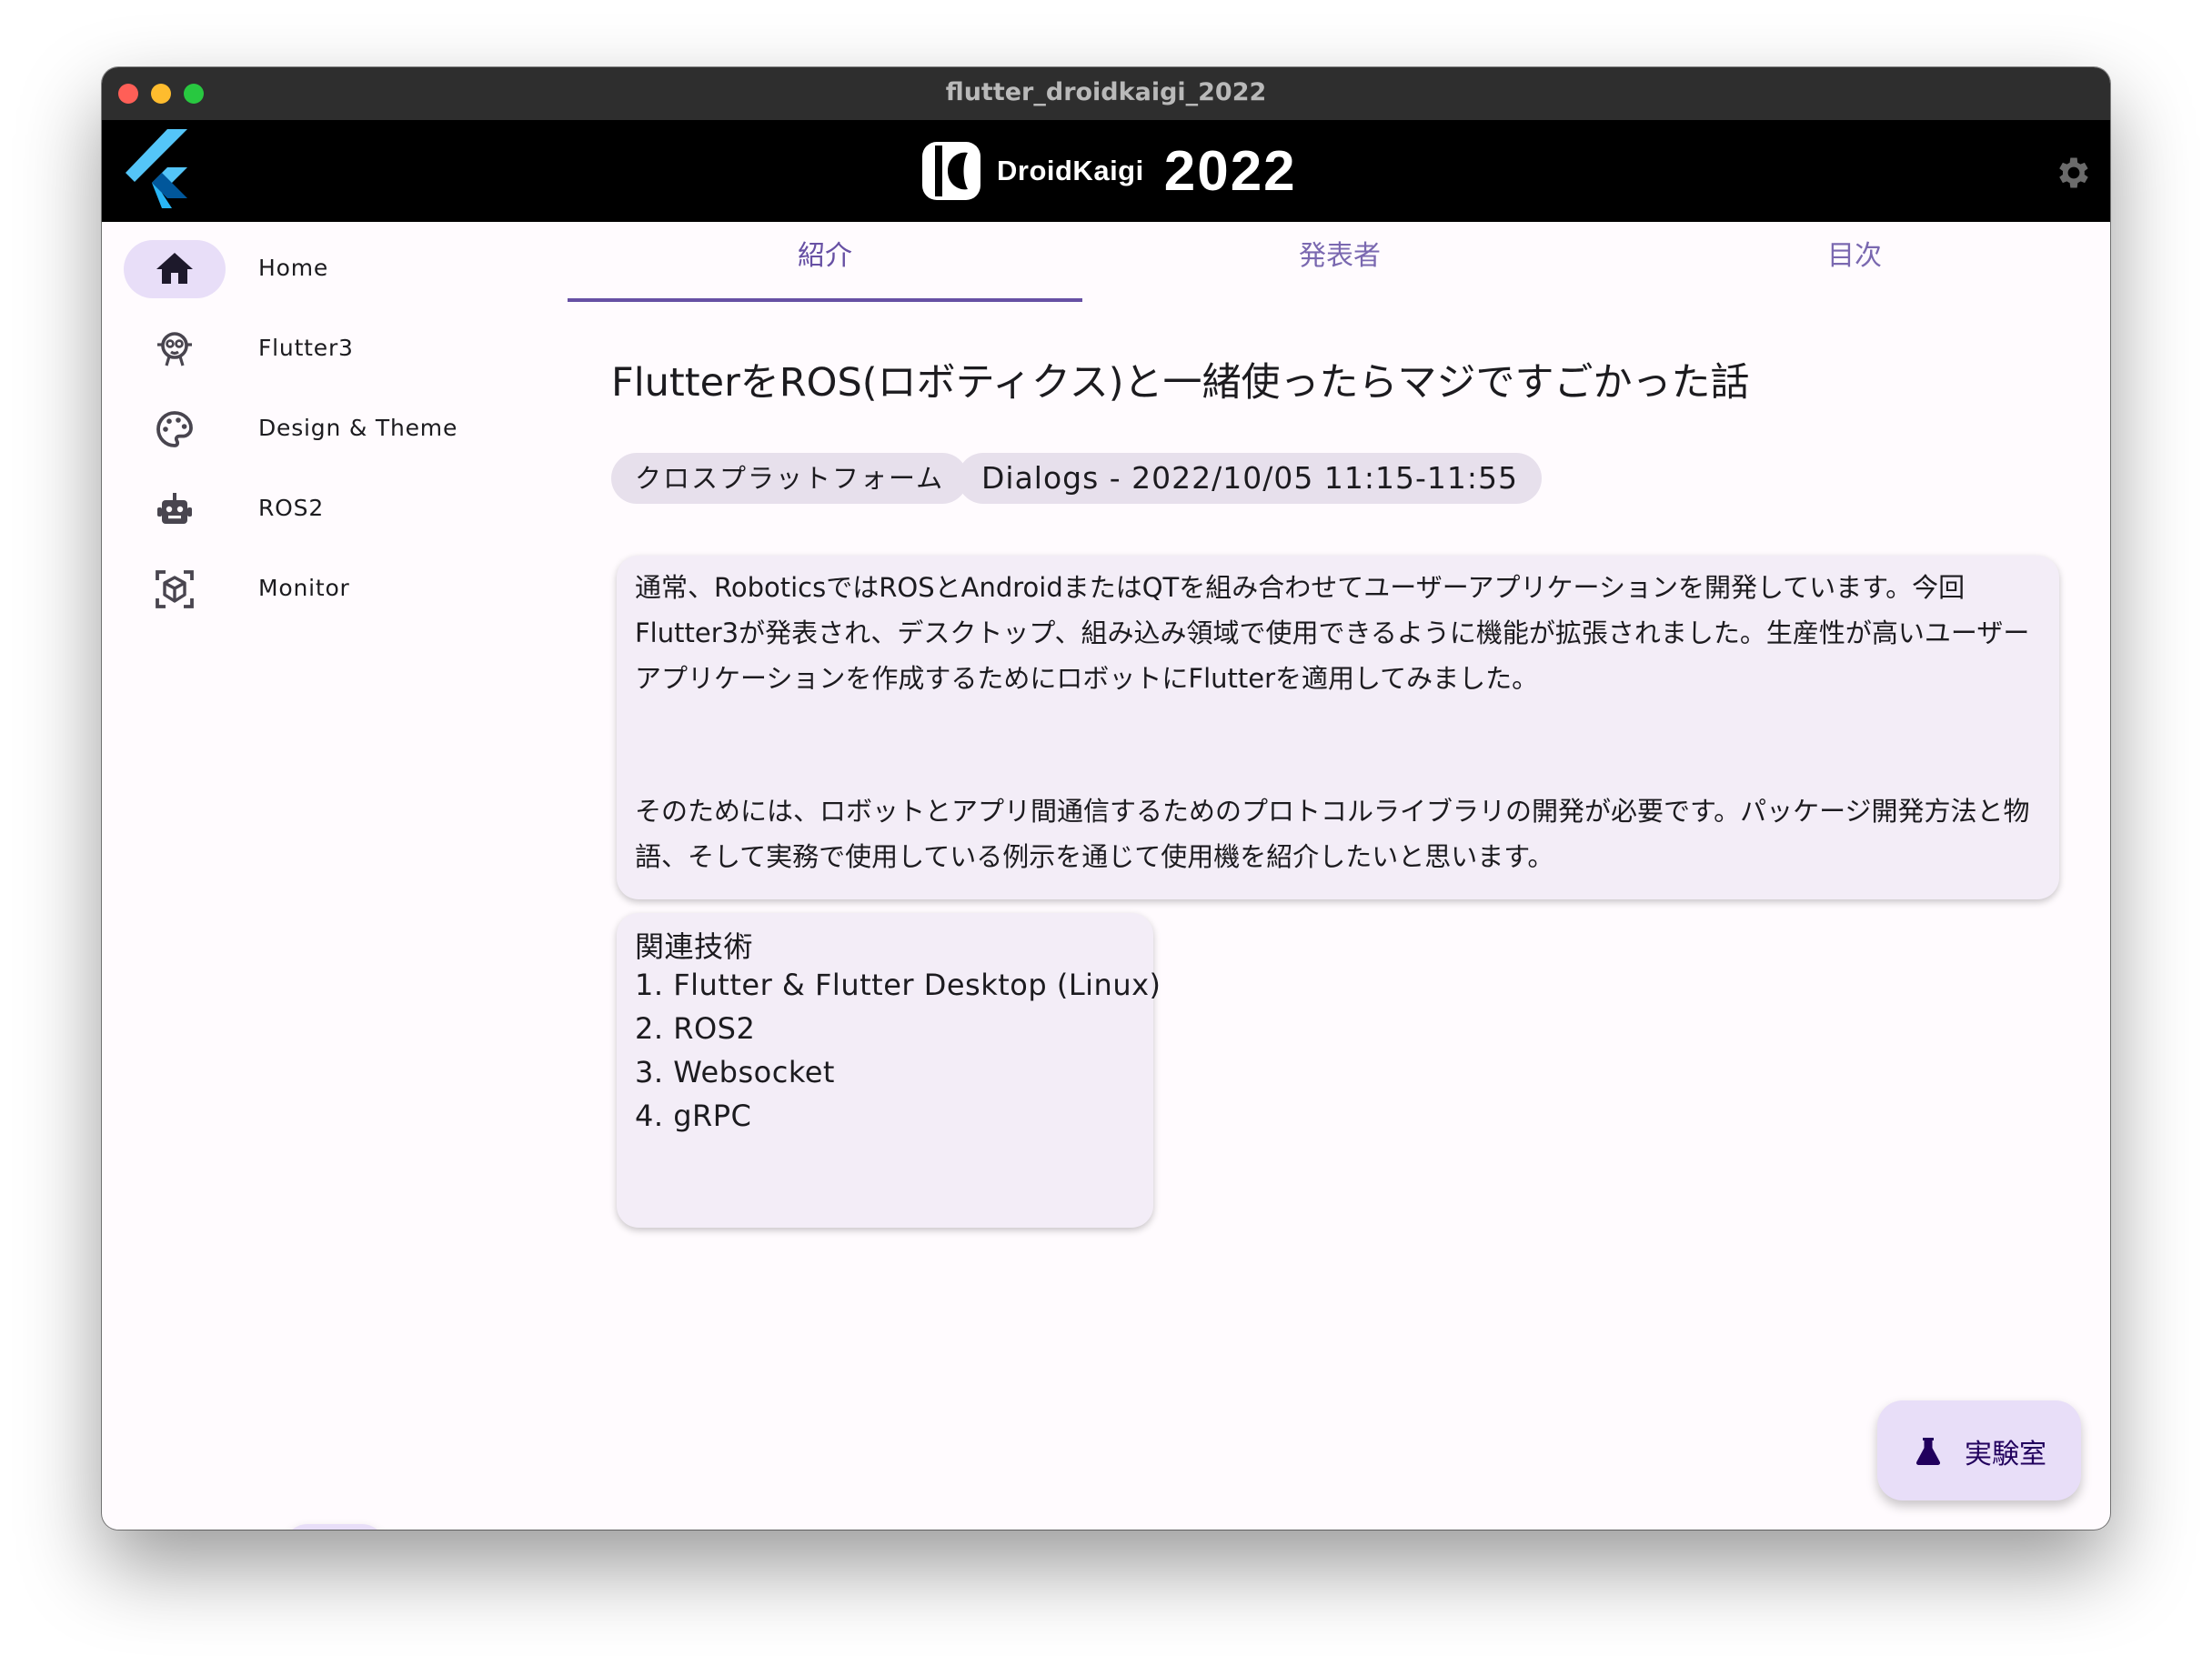 The height and width of the screenshot is (1666, 2212). I want to click on tab-bar: 紹介 発表者 目次, so click(1339, 263).